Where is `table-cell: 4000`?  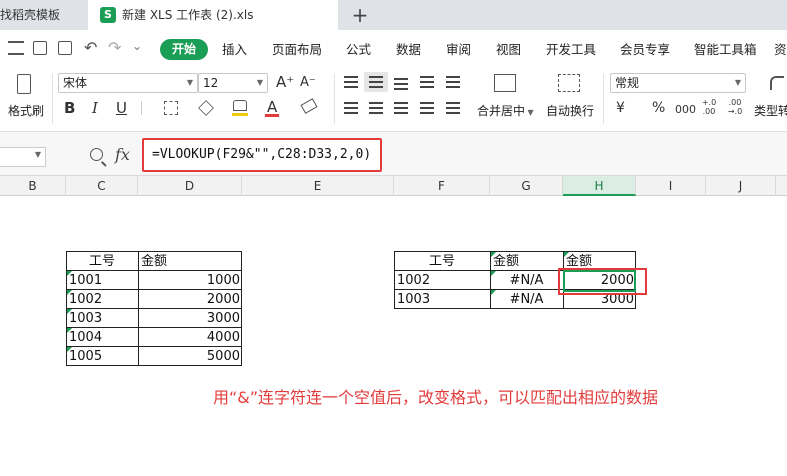
table-cell: 4000 is located at coordinates (190, 337).